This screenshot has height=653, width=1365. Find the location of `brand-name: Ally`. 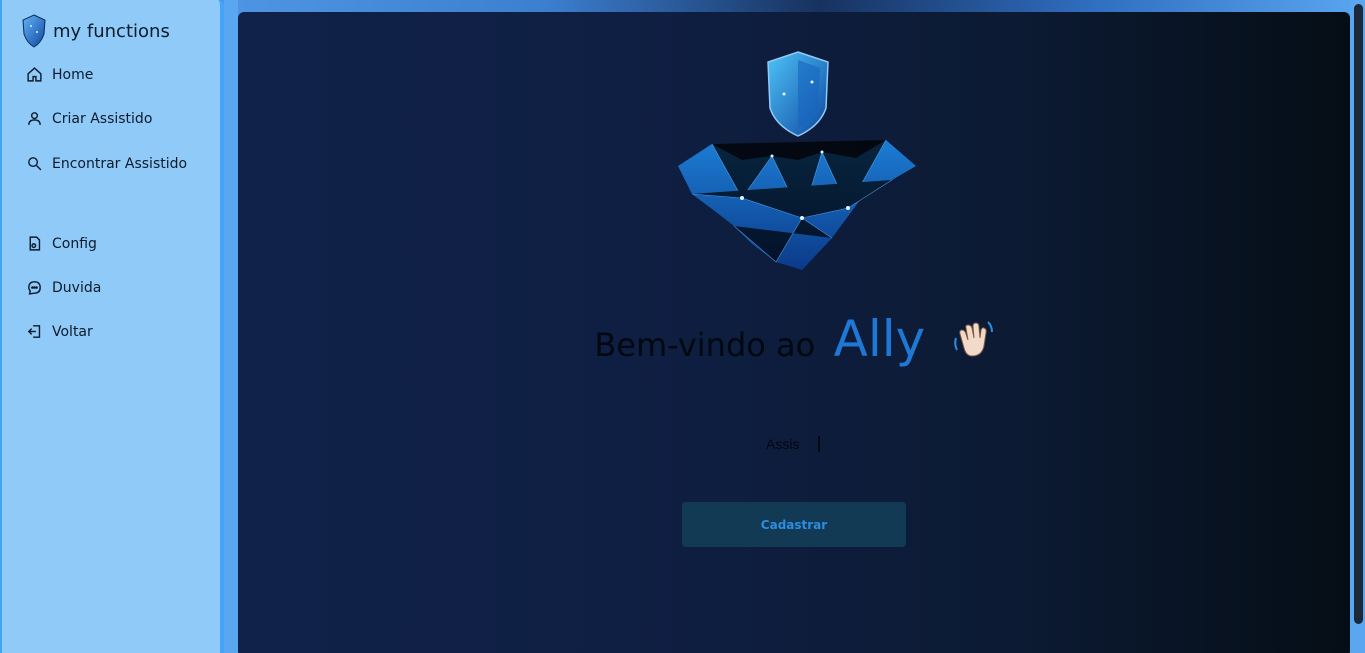

brand-name: Ally is located at coordinates (879, 339).